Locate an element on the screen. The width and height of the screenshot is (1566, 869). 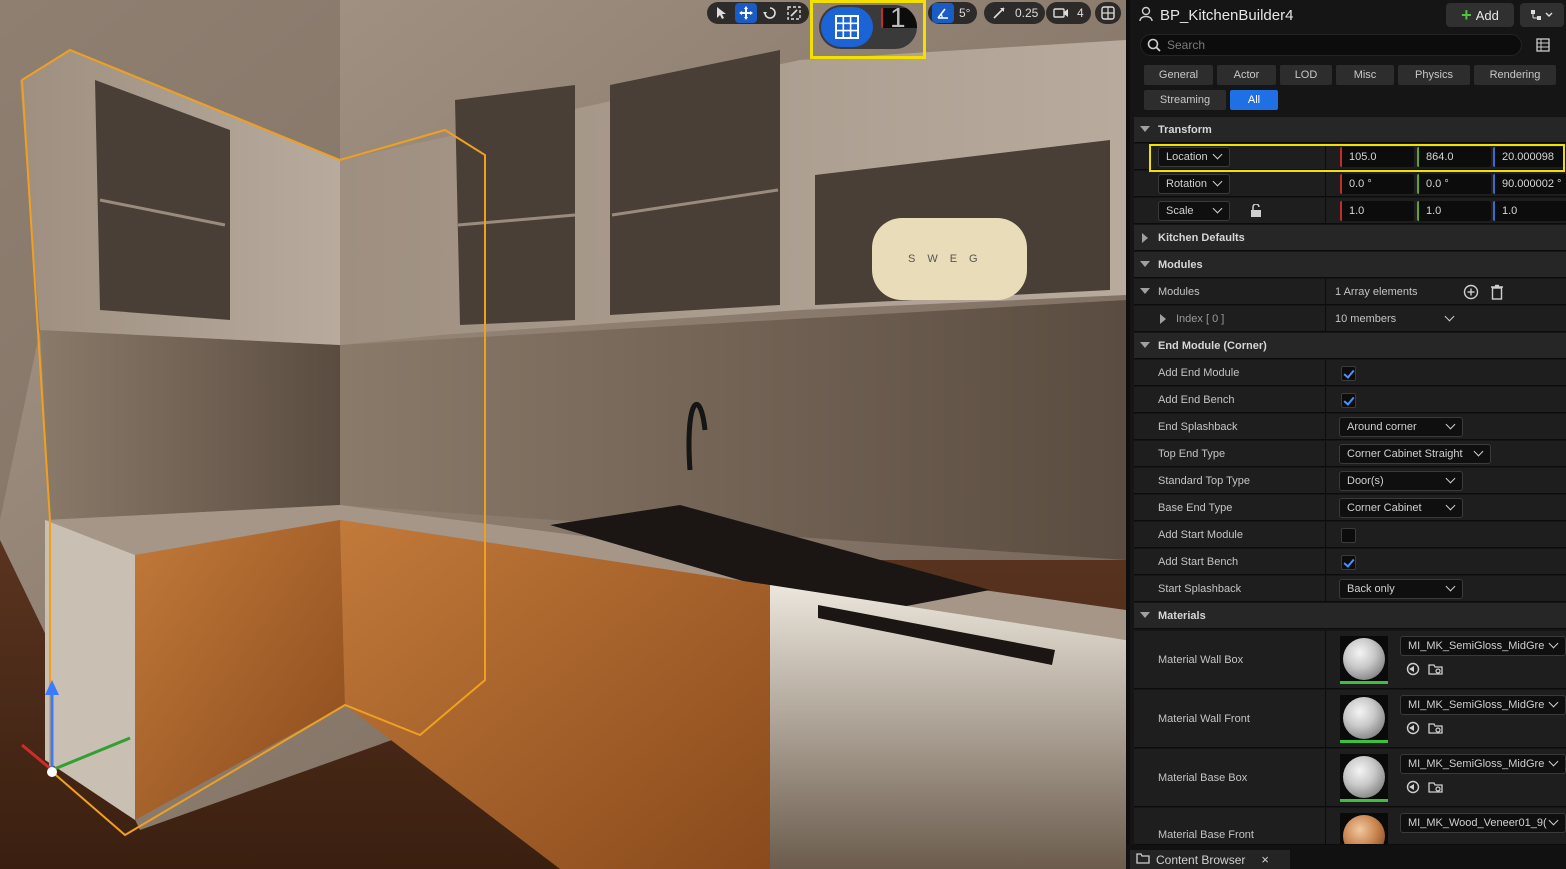
add-end-bench-checkbox is located at coordinates (1348, 400).